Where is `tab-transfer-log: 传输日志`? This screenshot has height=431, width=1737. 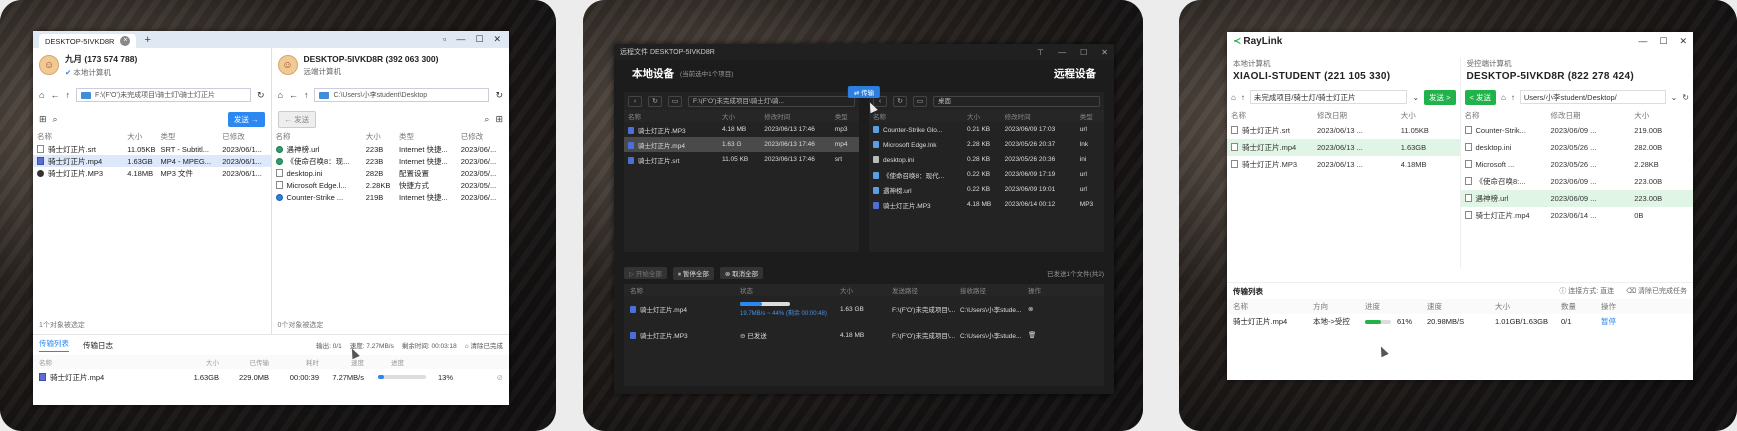 tab-transfer-log: 传输日志 is located at coordinates (98, 345).